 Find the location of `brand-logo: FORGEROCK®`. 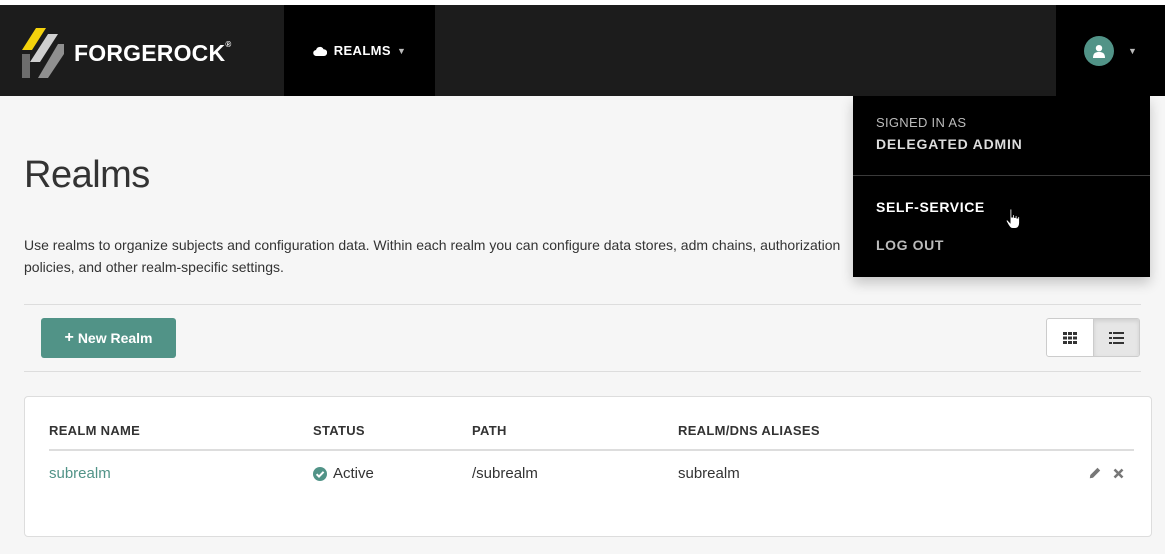

brand-logo: FORGEROCK® is located at coordinates (126, 53).